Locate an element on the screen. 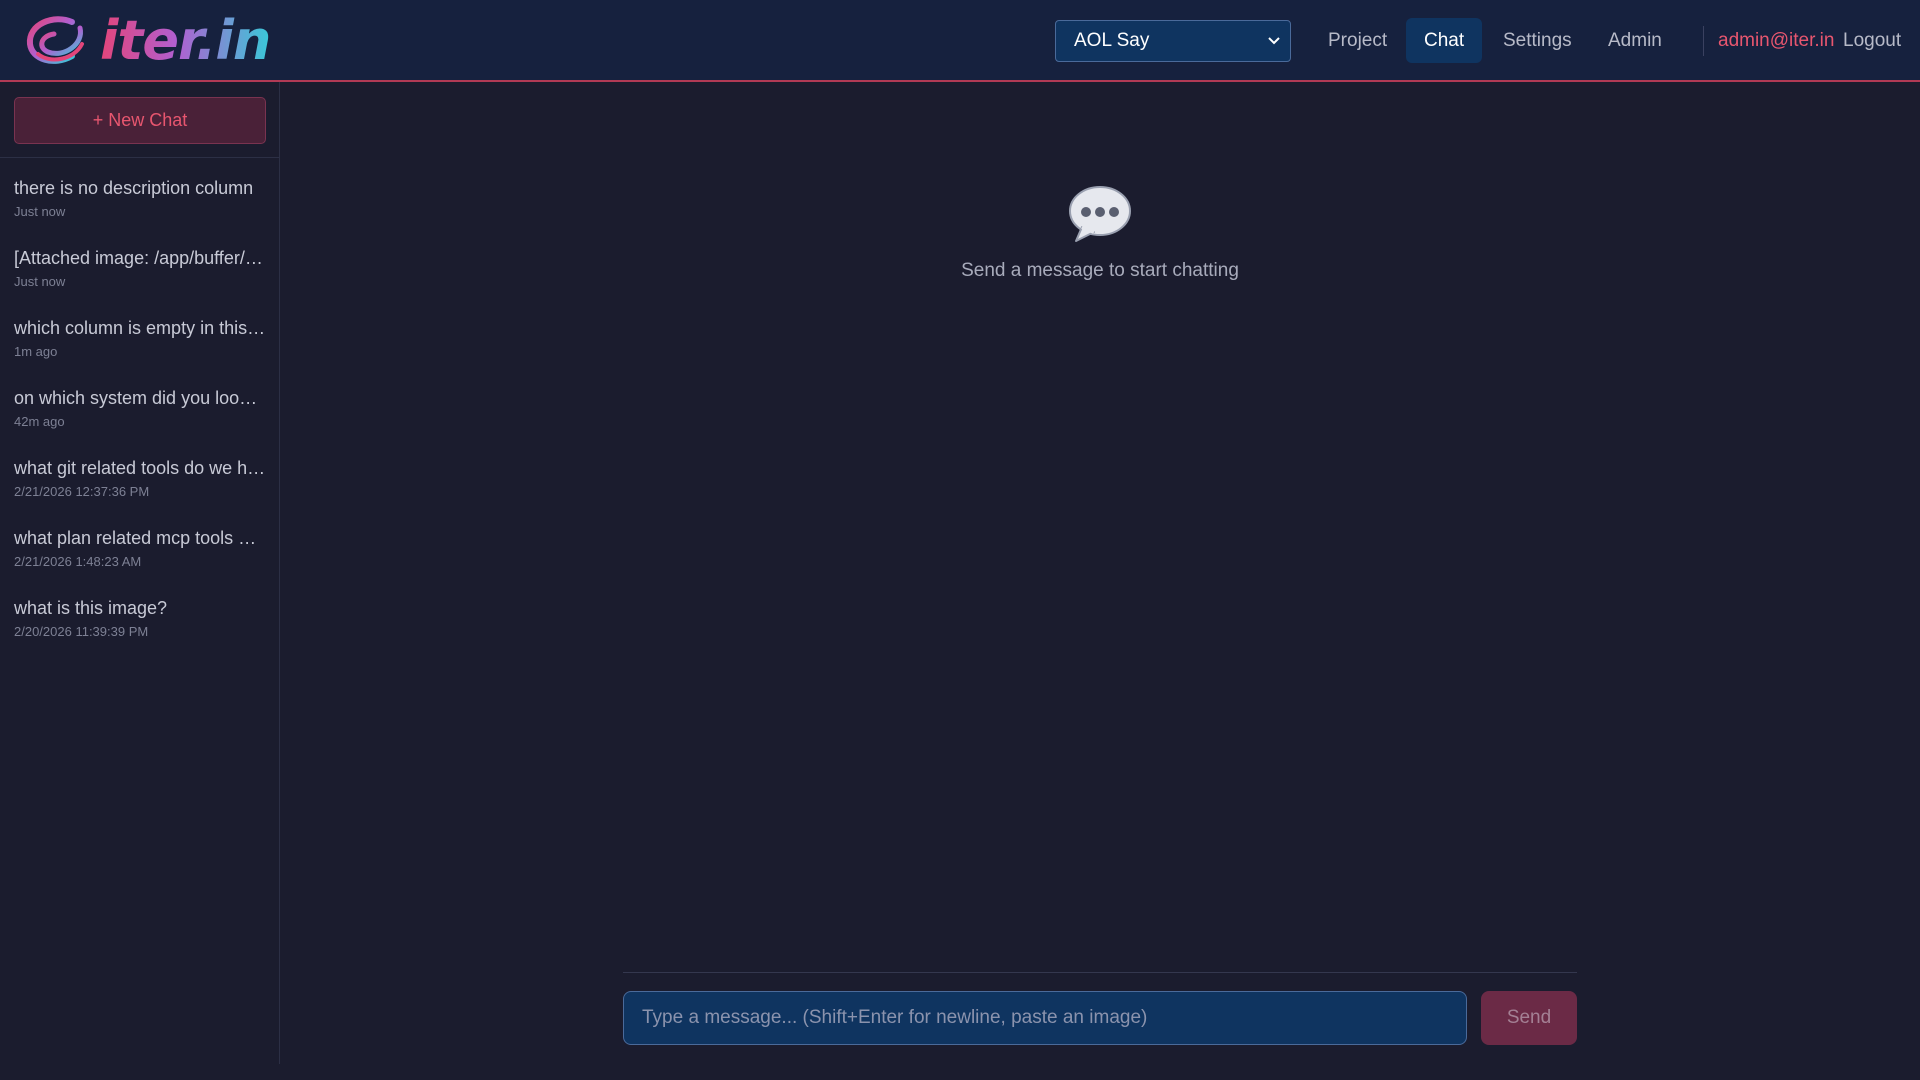 The width and height of the screenshot is (1920, 1080). speech-bubble-icon is located at coordinates (1100, 214).